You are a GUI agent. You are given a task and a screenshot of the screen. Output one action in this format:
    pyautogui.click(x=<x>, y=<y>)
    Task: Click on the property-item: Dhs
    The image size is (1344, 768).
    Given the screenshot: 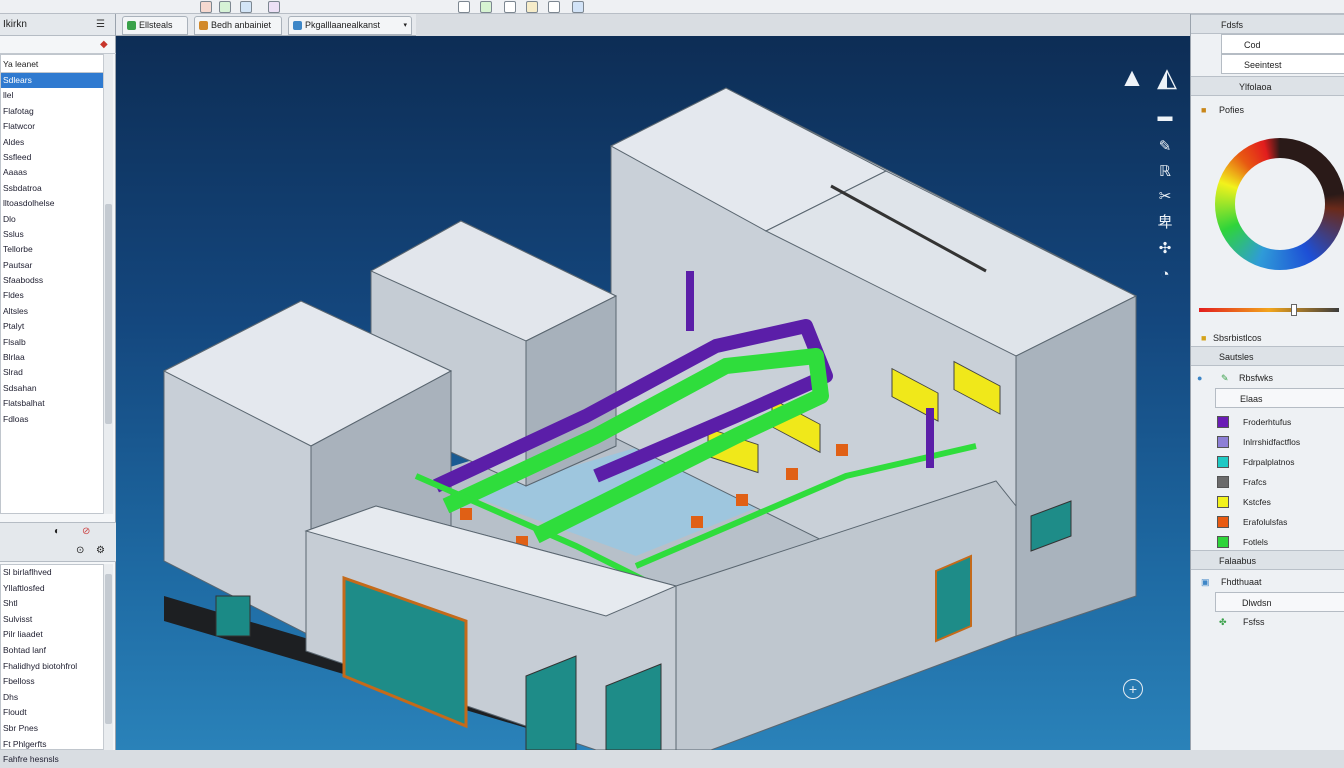 What is the action you would take?
    pyautogui.click(x=52, y=698)
    